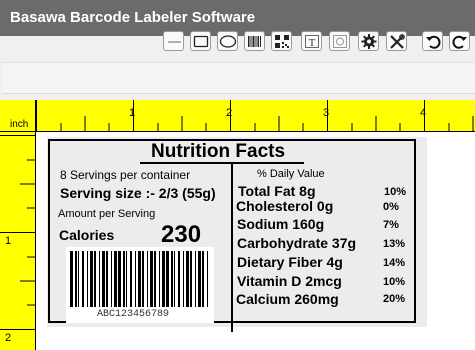 The width and height of the screenshot is (475, 350). I want to click on nutrient-name: Sodium 160g, so click(280, 224).